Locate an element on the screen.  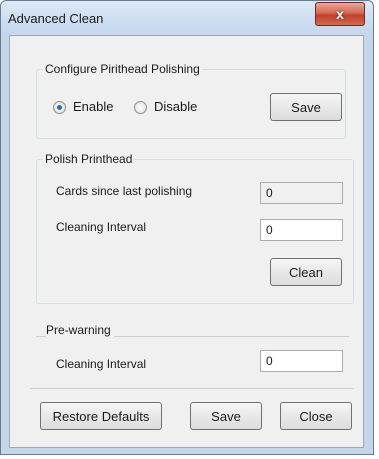
clean-button-label: Clean is located at coordinates (306, 272).